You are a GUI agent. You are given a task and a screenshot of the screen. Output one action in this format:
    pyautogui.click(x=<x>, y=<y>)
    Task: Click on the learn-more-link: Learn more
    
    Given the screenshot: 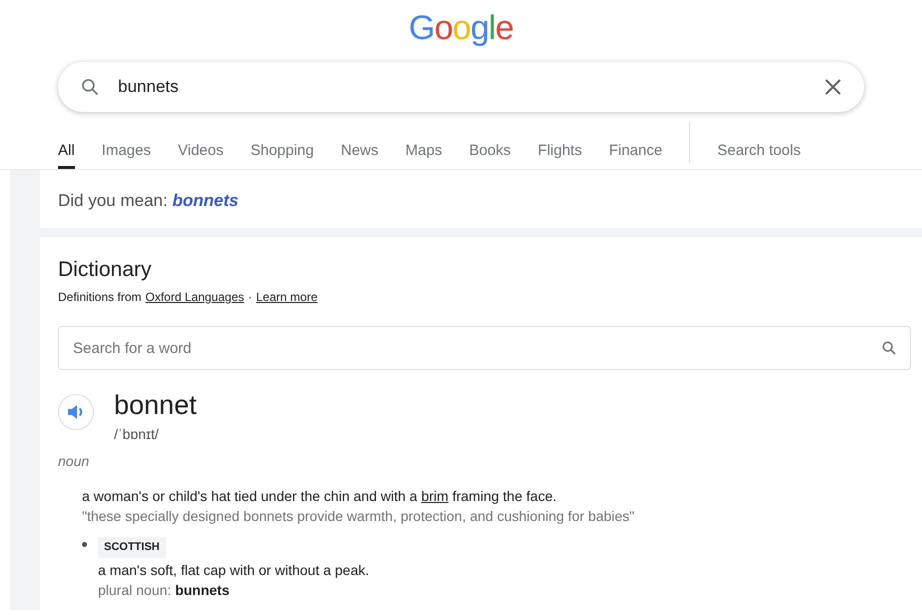 What is the action you would take?
    pyautogui.click(x=287, y=297)
    